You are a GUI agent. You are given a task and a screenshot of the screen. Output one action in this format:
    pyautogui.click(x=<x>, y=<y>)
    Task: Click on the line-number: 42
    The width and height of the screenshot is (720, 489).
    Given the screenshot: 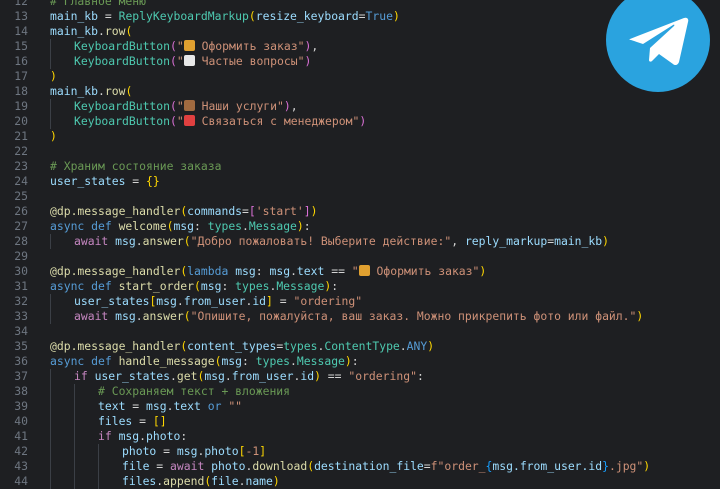 What is the action you would take?
    pyautogui.click(x=21, y=451)
    